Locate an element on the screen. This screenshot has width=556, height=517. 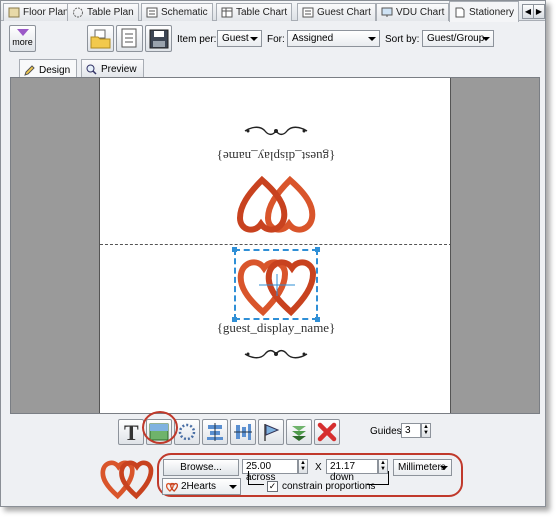
tab-table-plan: Table Plan is located at coordinates (103, 12).